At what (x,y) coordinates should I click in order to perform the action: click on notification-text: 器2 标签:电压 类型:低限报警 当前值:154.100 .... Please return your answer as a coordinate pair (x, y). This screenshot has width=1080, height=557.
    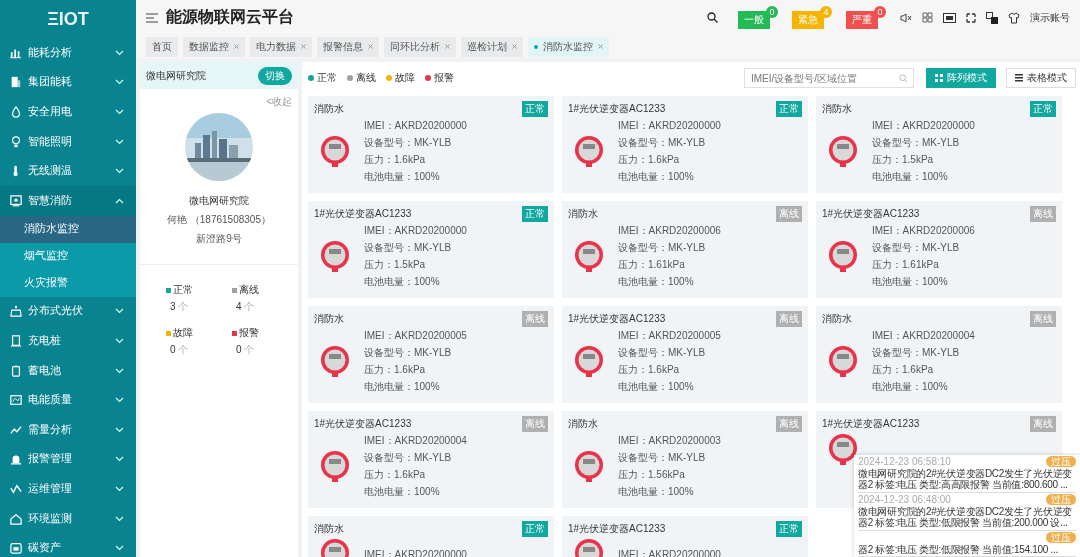
    Looking at the image, I should click on (958, 549).